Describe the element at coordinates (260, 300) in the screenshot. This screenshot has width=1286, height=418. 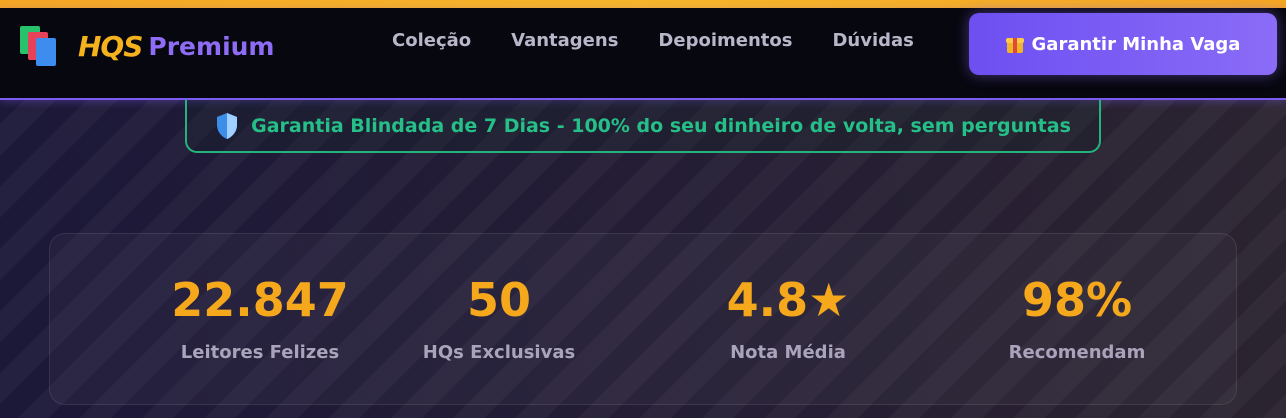
I see `stat-value: 22.847` at that location.